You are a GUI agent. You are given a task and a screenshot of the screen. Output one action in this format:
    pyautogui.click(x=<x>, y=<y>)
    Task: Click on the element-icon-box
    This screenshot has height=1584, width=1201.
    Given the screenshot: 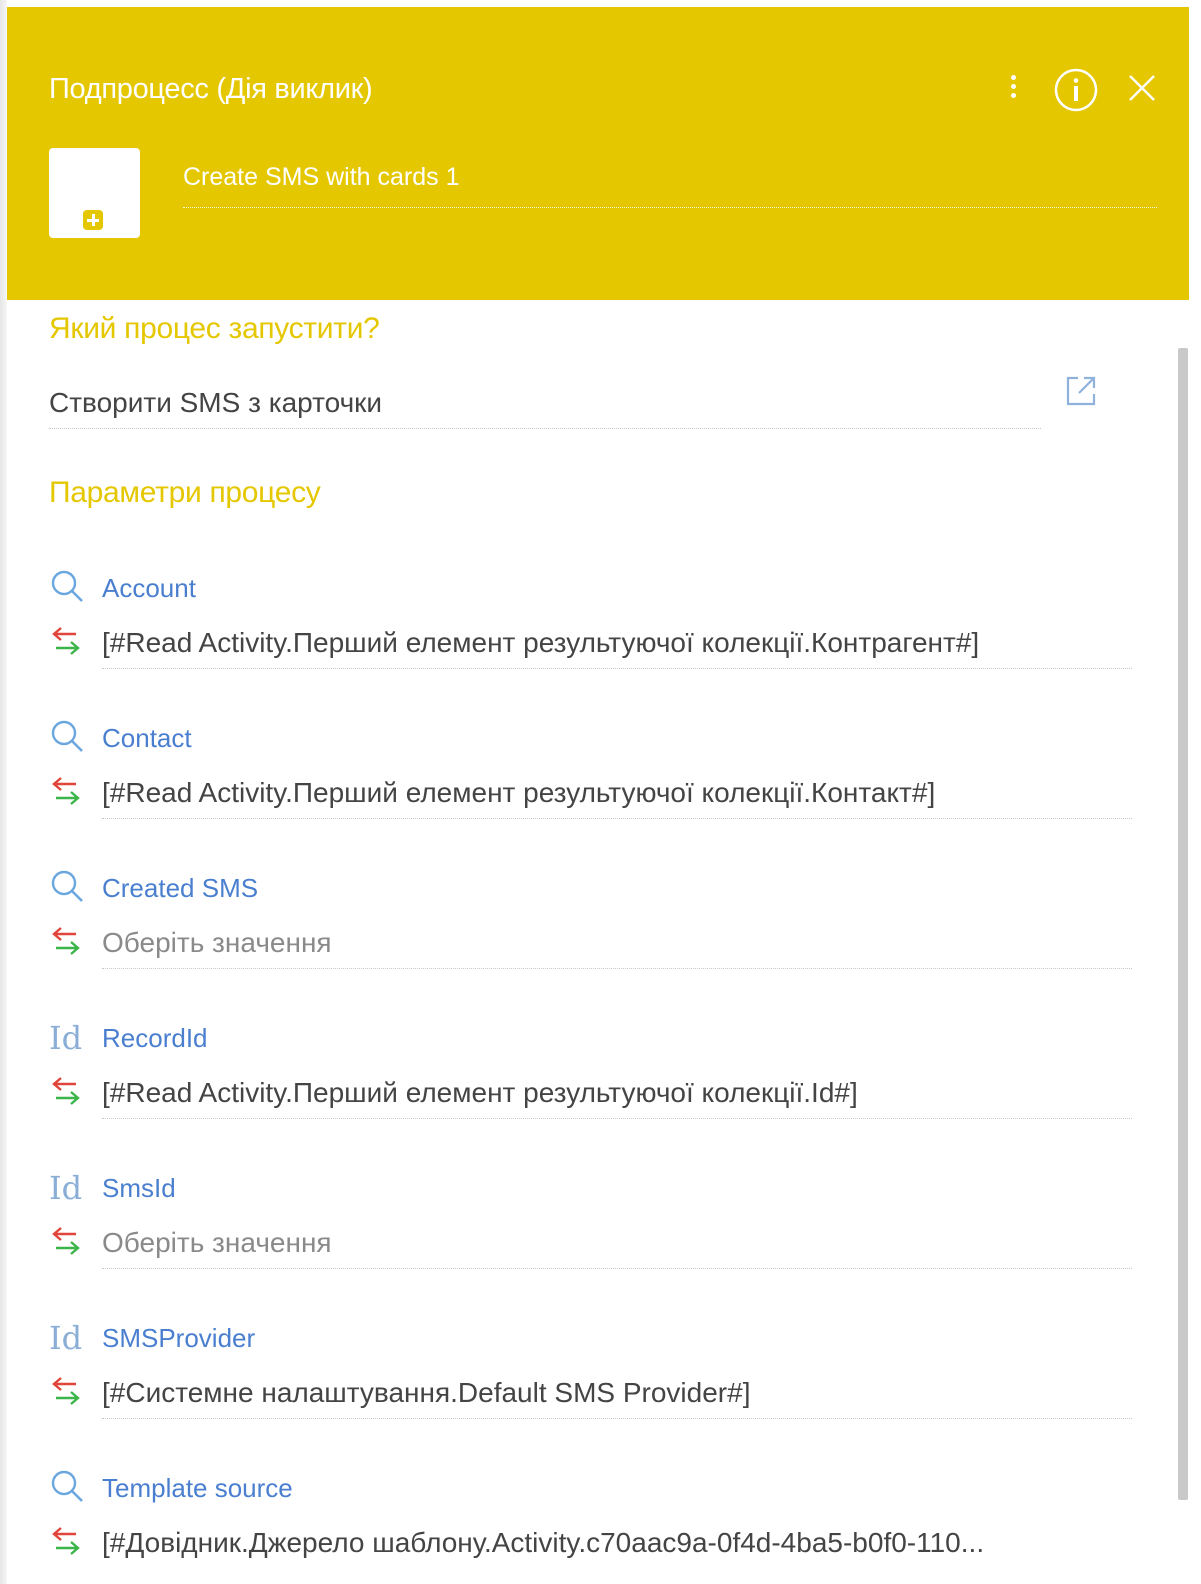 What is the action you would take?
    pyautogui.click(x=94, y=193)
    